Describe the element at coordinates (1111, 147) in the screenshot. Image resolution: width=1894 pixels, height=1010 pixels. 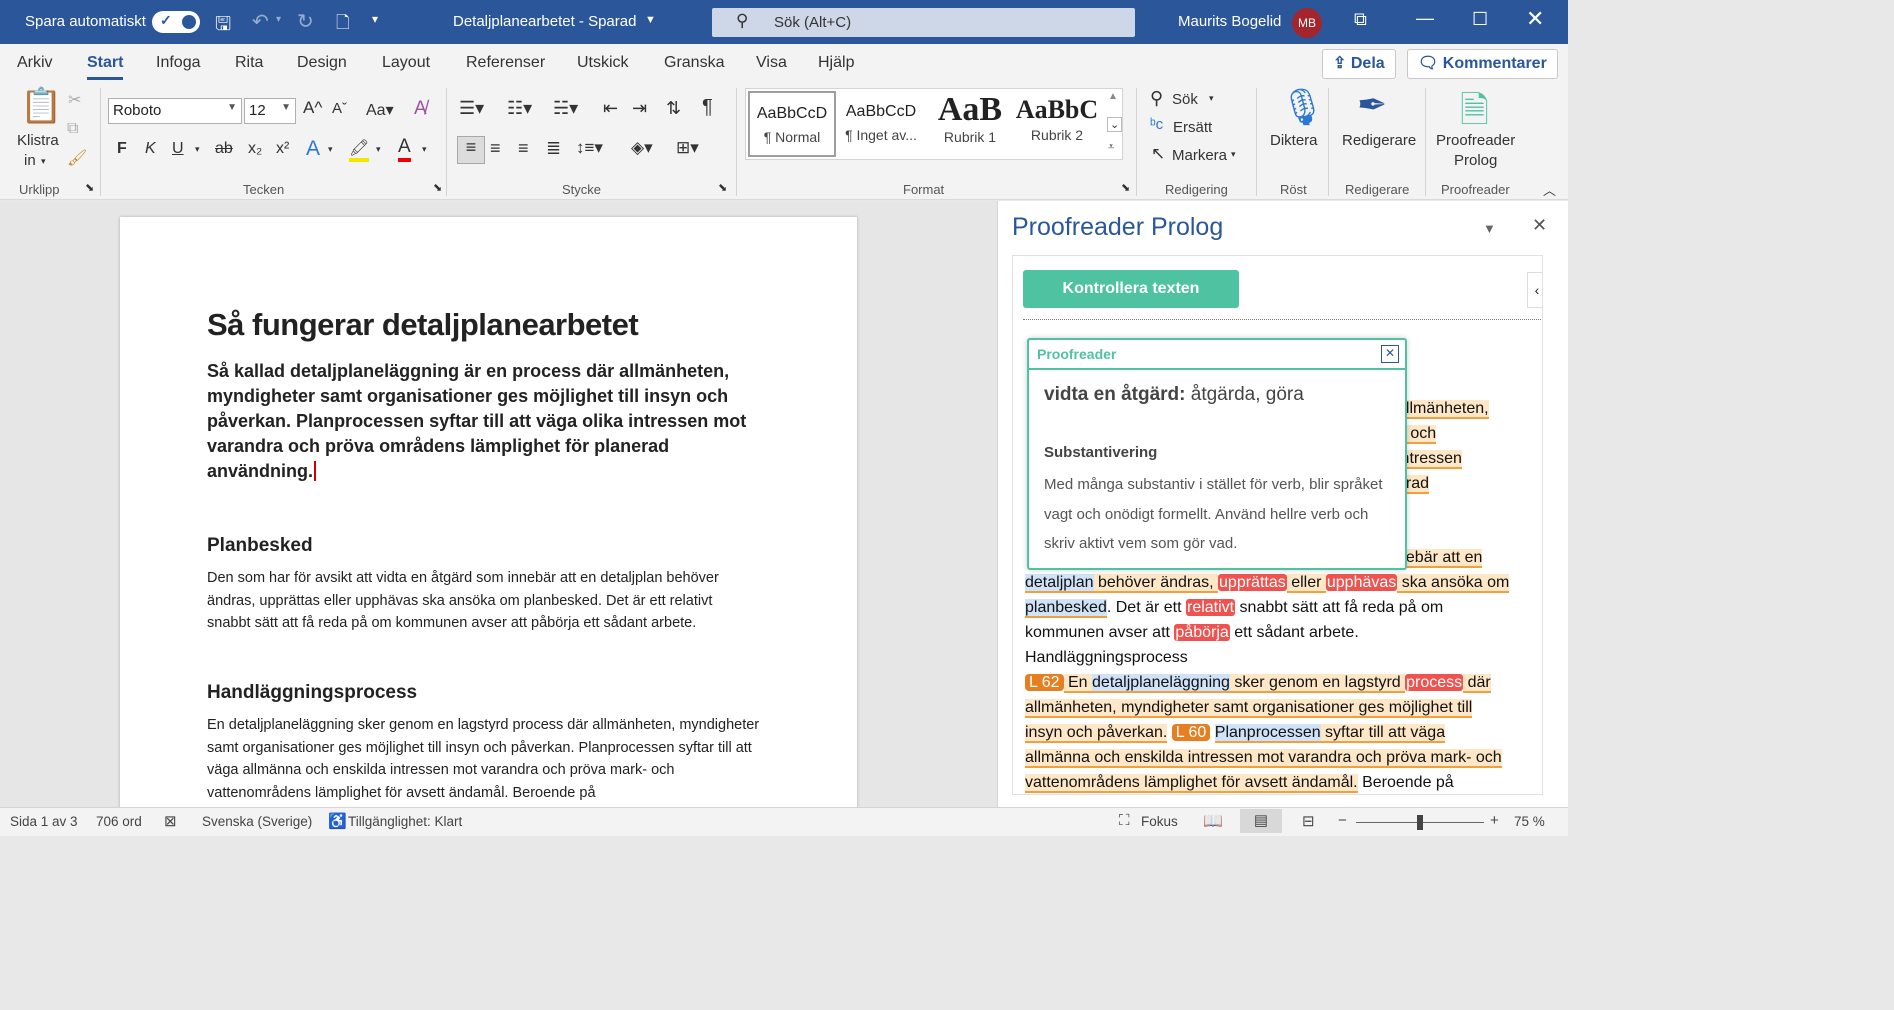
I see `gallery-more-icon: ⩡` at that location.